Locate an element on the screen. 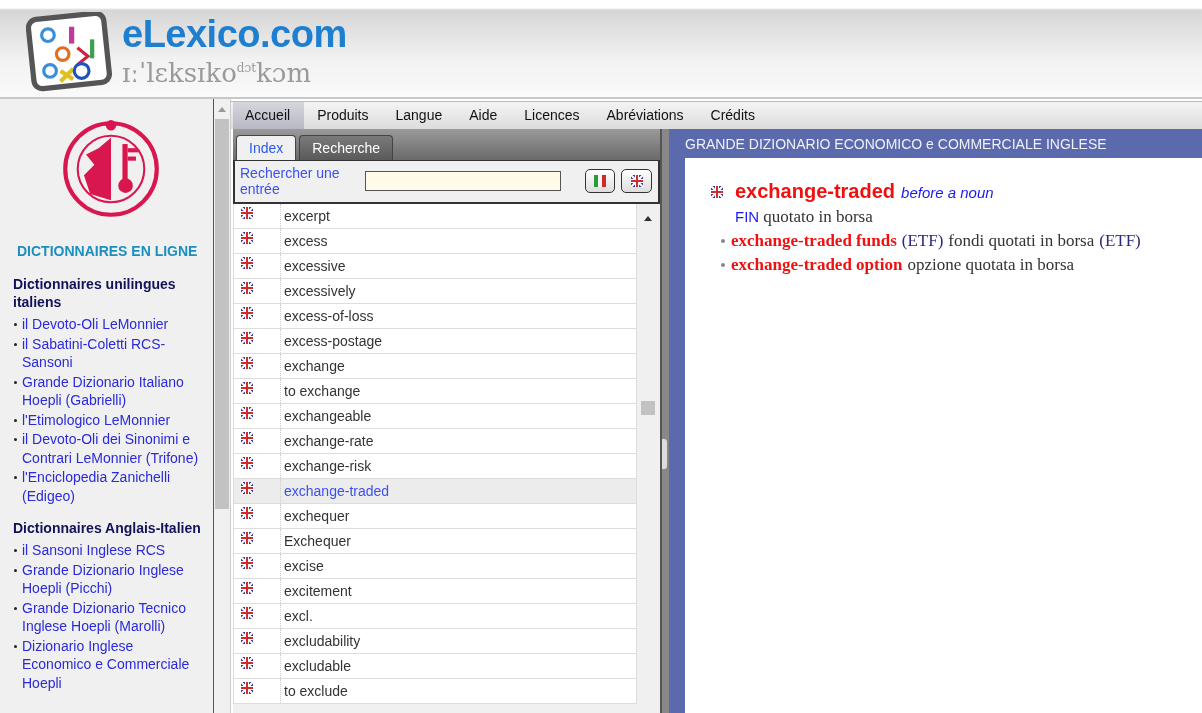  menu-item: Accueil is located at coordinates (269, 115).